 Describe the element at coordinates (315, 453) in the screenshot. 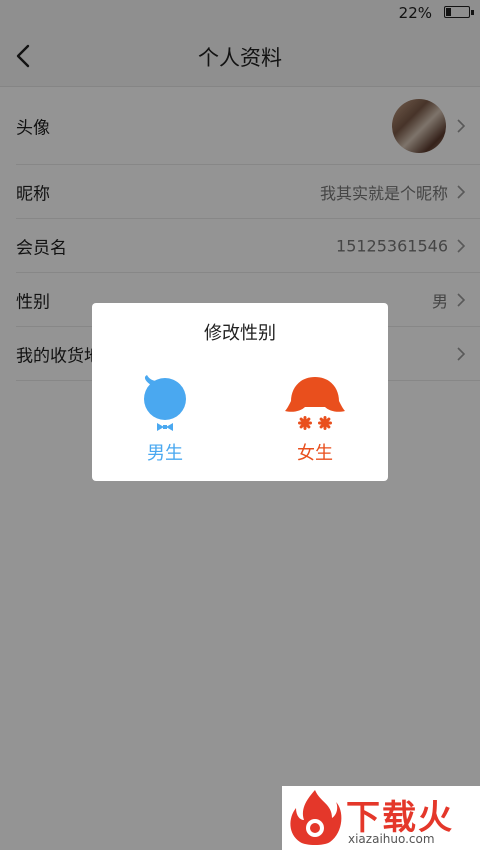

I see `female-label: 女生` at that location.